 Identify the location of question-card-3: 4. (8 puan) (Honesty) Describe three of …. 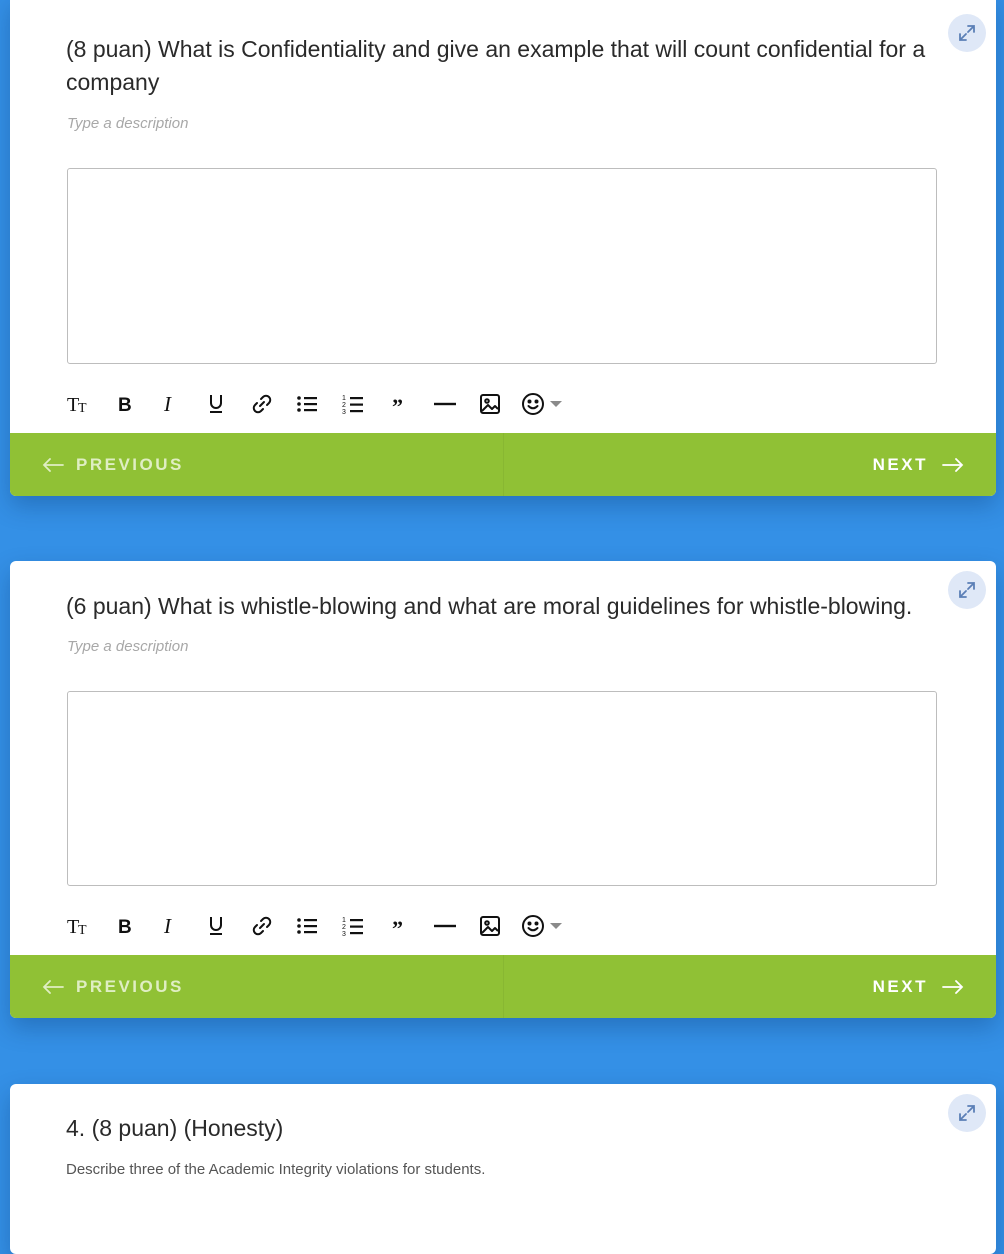
(503, 1169).